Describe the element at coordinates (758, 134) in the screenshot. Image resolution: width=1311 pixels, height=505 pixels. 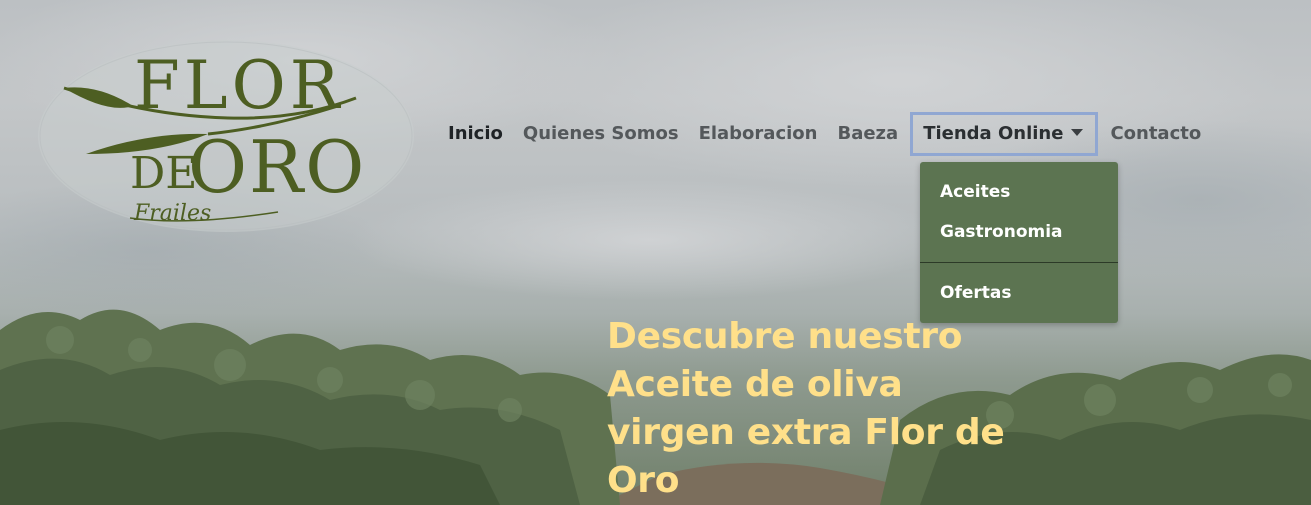
I see `nav-item-elaboracion: Elaboracion` at that location.